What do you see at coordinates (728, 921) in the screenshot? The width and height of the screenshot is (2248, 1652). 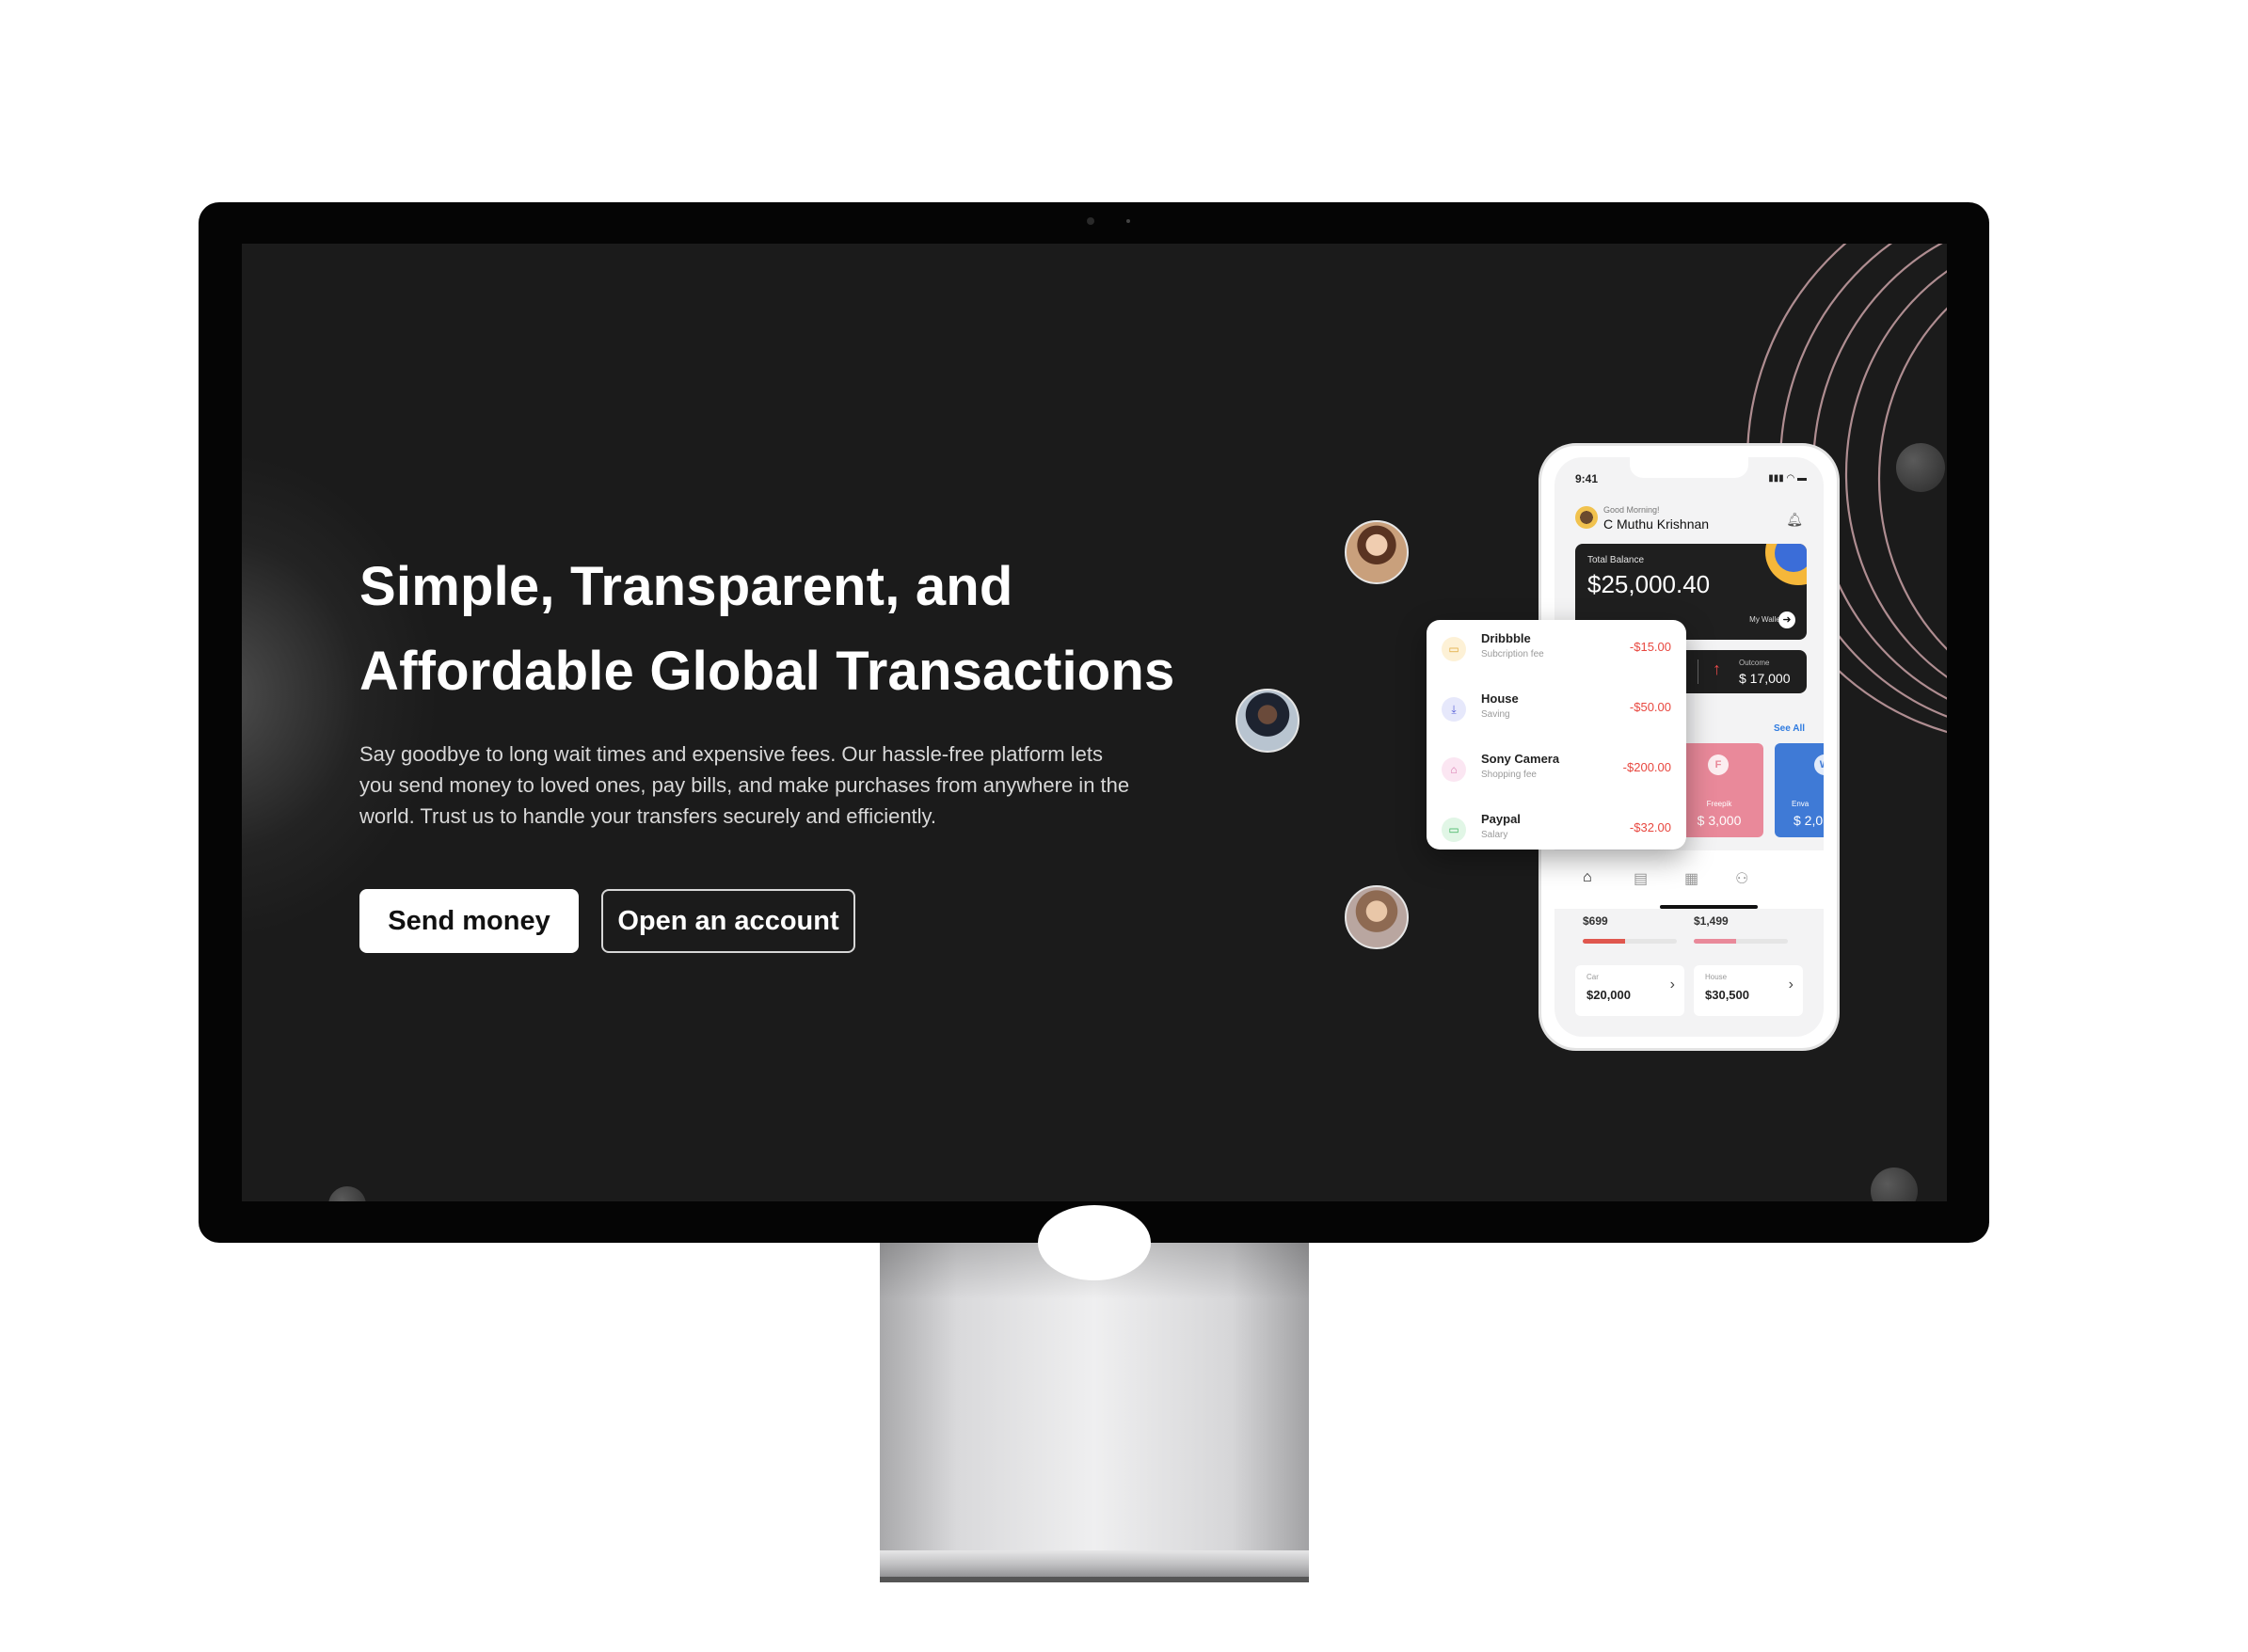 I see `open-account-button: Open an account` at bounding box center [728, 921].